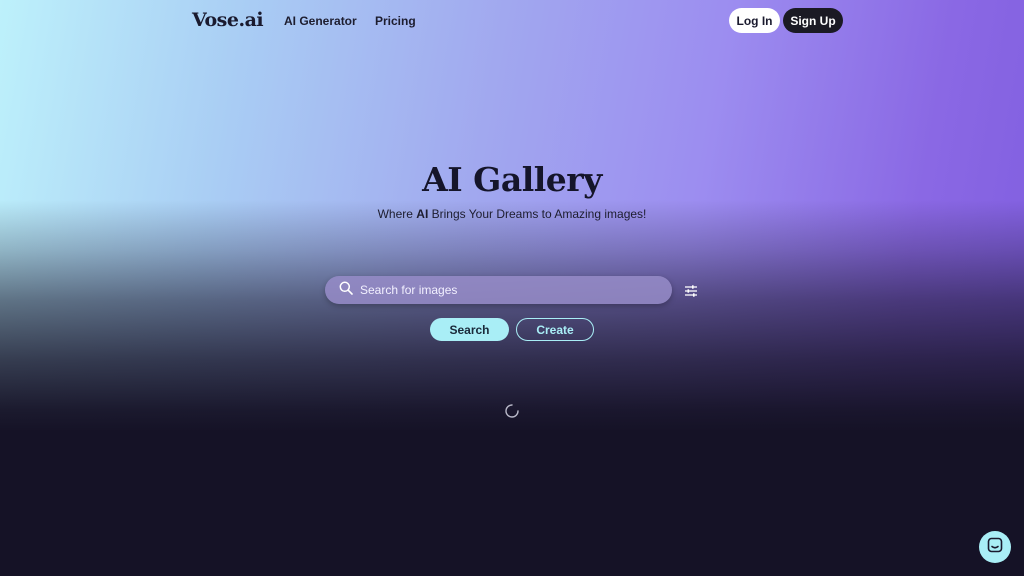 Image resolution: width=1024 pixels, height=576 pixels. I want to click on chat-icon, so click(995, 547).